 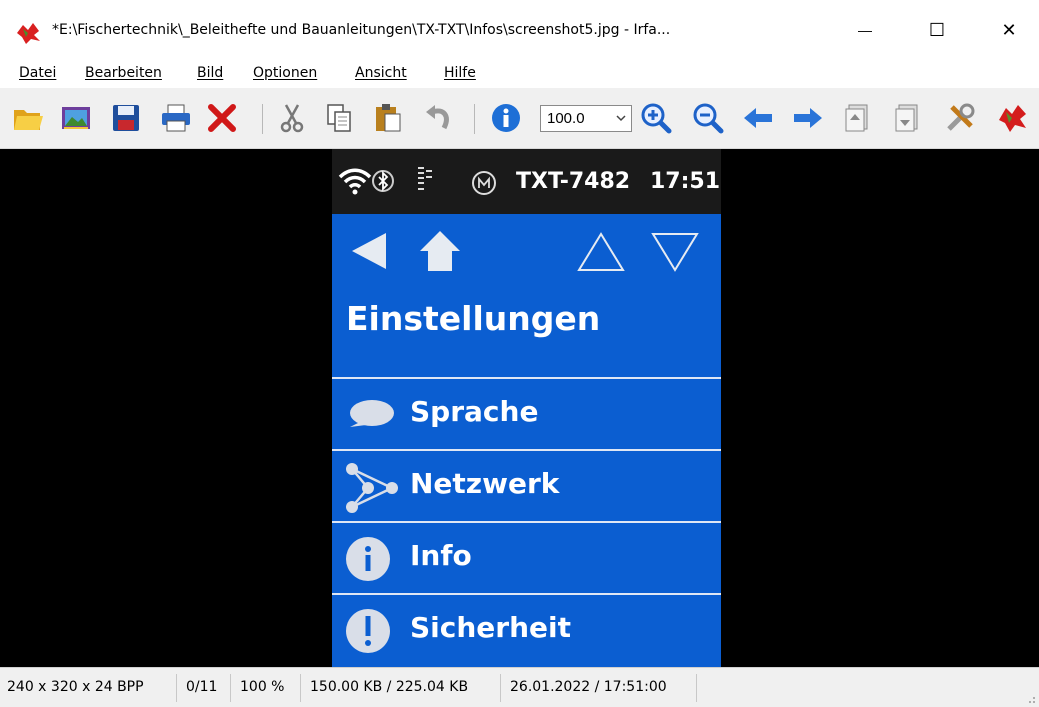 What do you see at coordinates (758, 118) in the screenshot?
I see `previous-icon` at bounding box center [758, 118].